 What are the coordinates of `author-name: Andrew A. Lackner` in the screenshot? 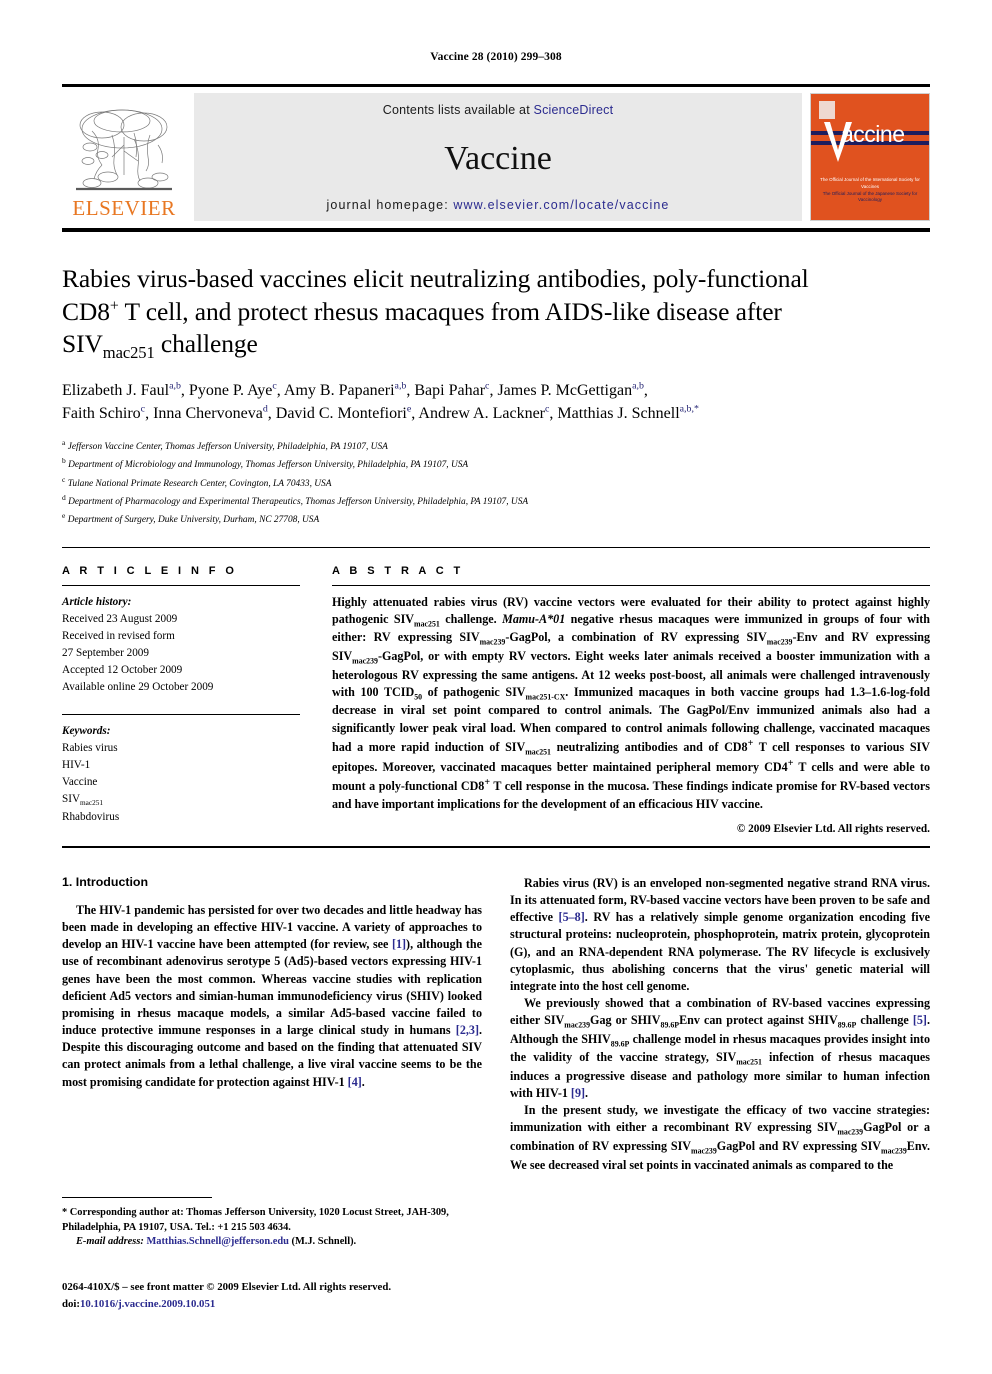 It's located at (482, 413).